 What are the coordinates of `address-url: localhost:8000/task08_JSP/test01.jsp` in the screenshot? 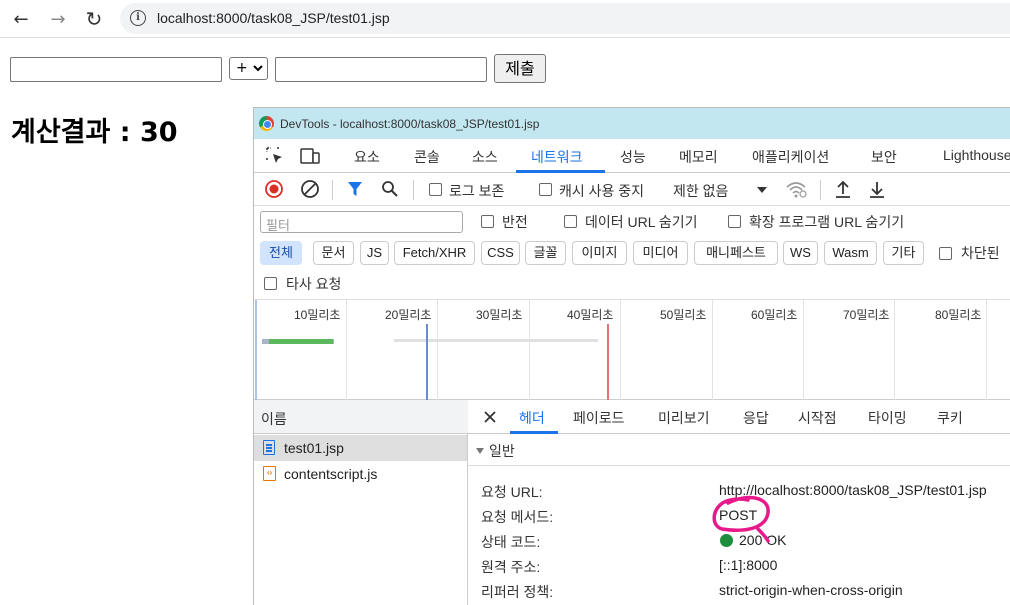 It's located at (273, 18).